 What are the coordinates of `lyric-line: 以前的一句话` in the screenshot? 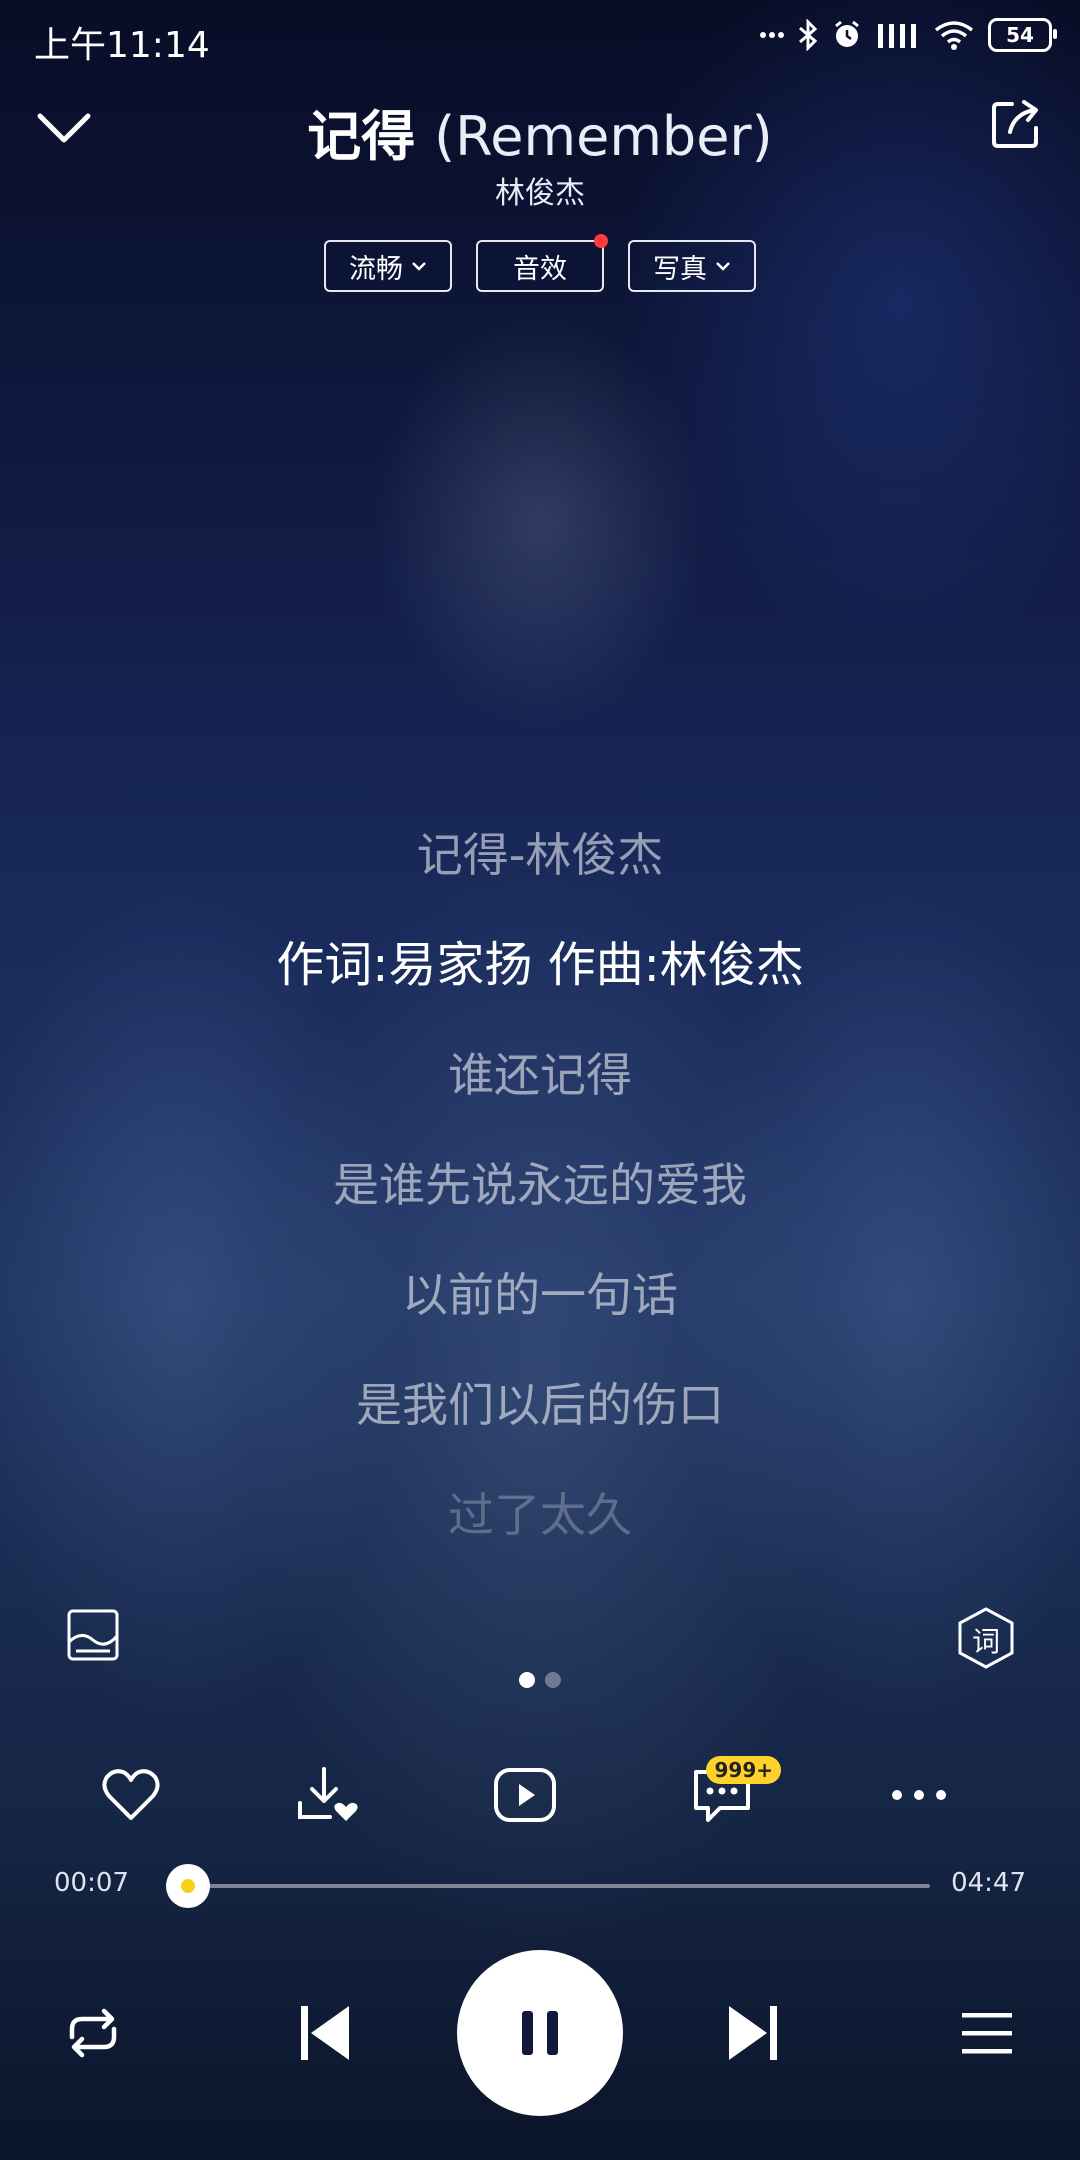 It's located at (540, 1295).